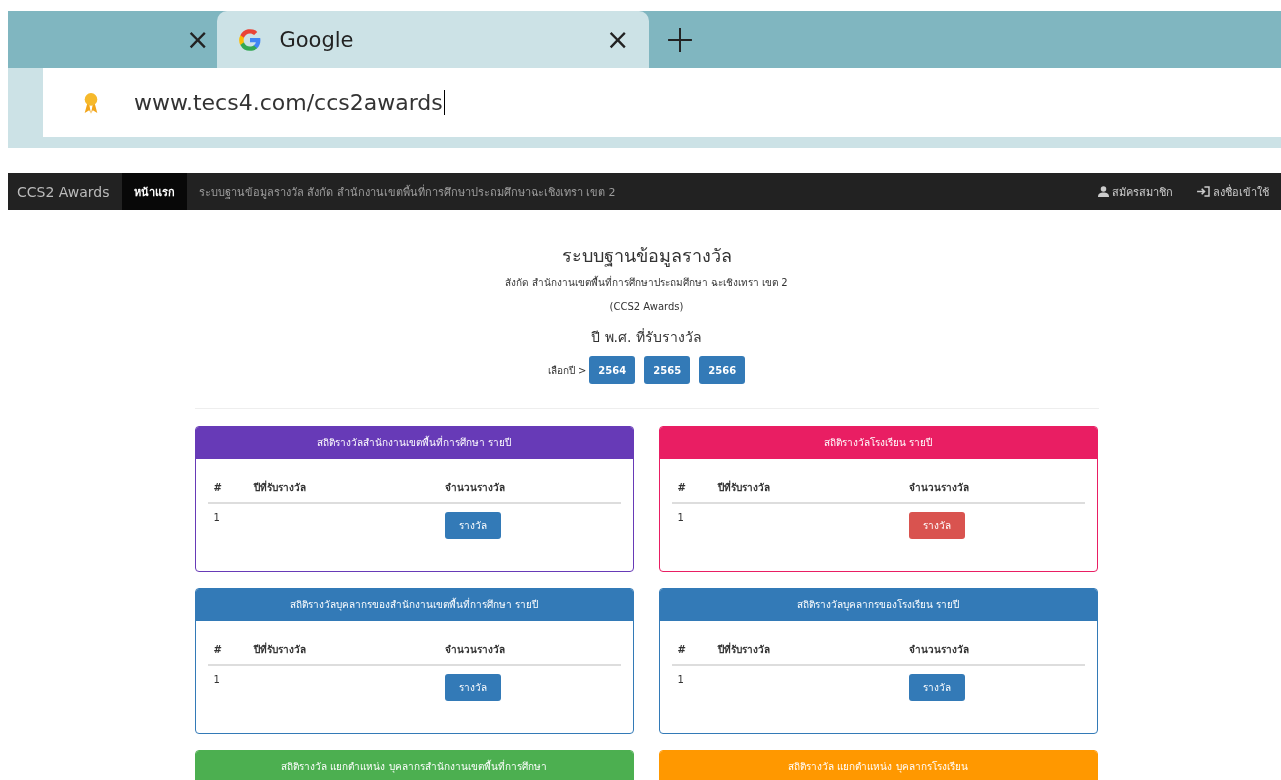 This screenshot has width=1281, height=780. What do you see at coordinates (433, 39) in the screenshot?
I see `browser-tab: Google ×` at bounding box center [433, 39].